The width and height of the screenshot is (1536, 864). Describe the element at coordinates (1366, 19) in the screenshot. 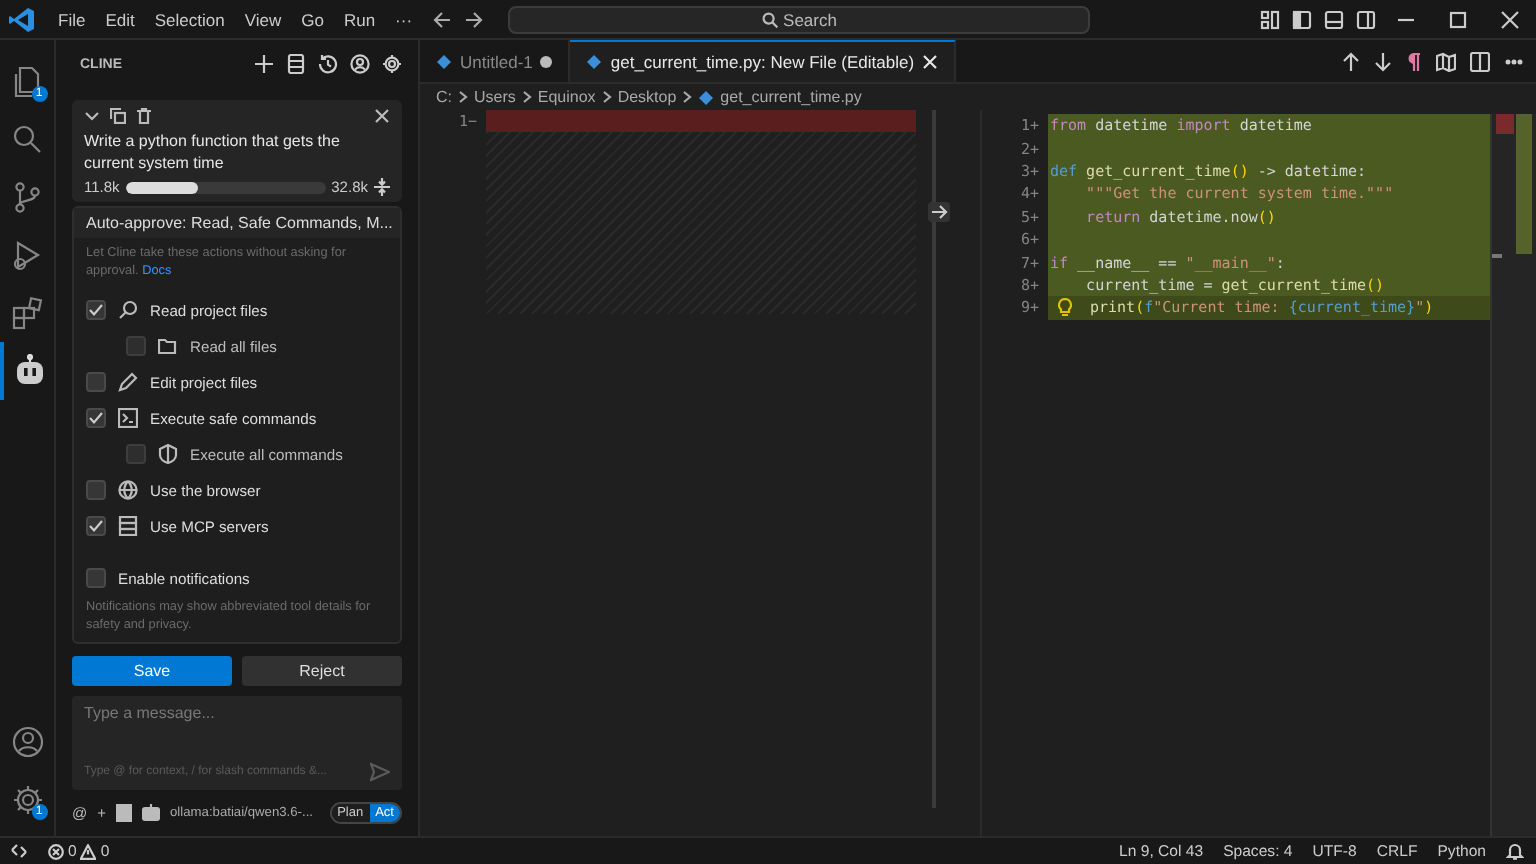

I see `secondary-sidebar-icon` at that location.